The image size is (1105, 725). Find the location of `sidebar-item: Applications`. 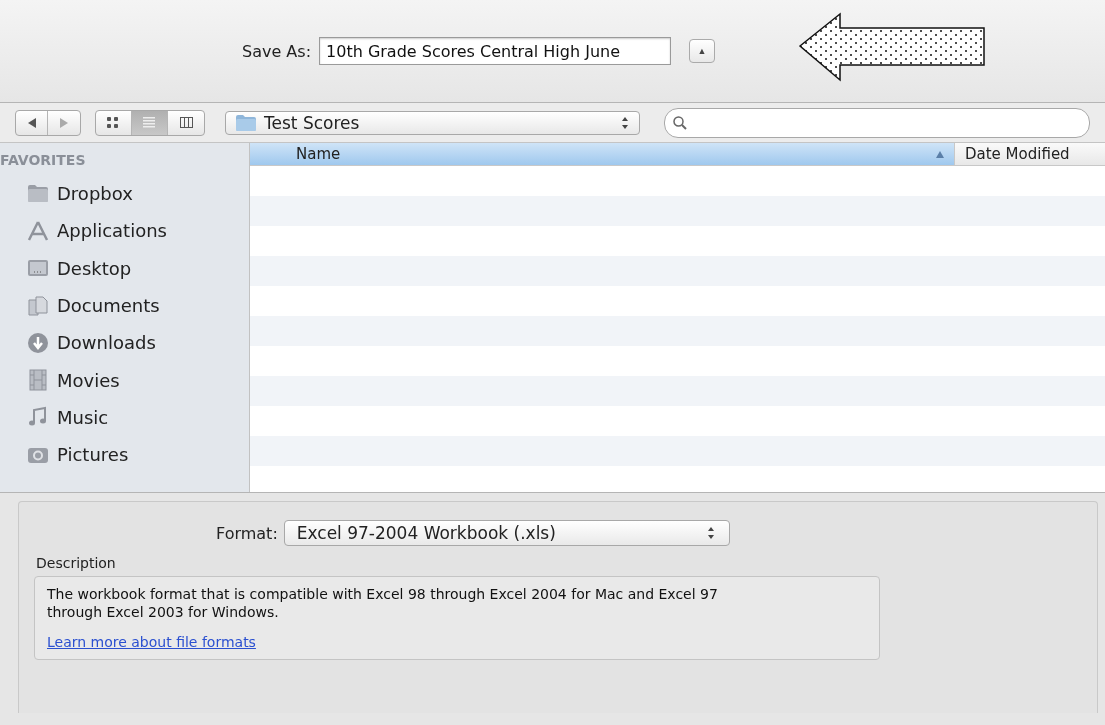

sidebar-item: Applications is located at coordinates (124, 231).